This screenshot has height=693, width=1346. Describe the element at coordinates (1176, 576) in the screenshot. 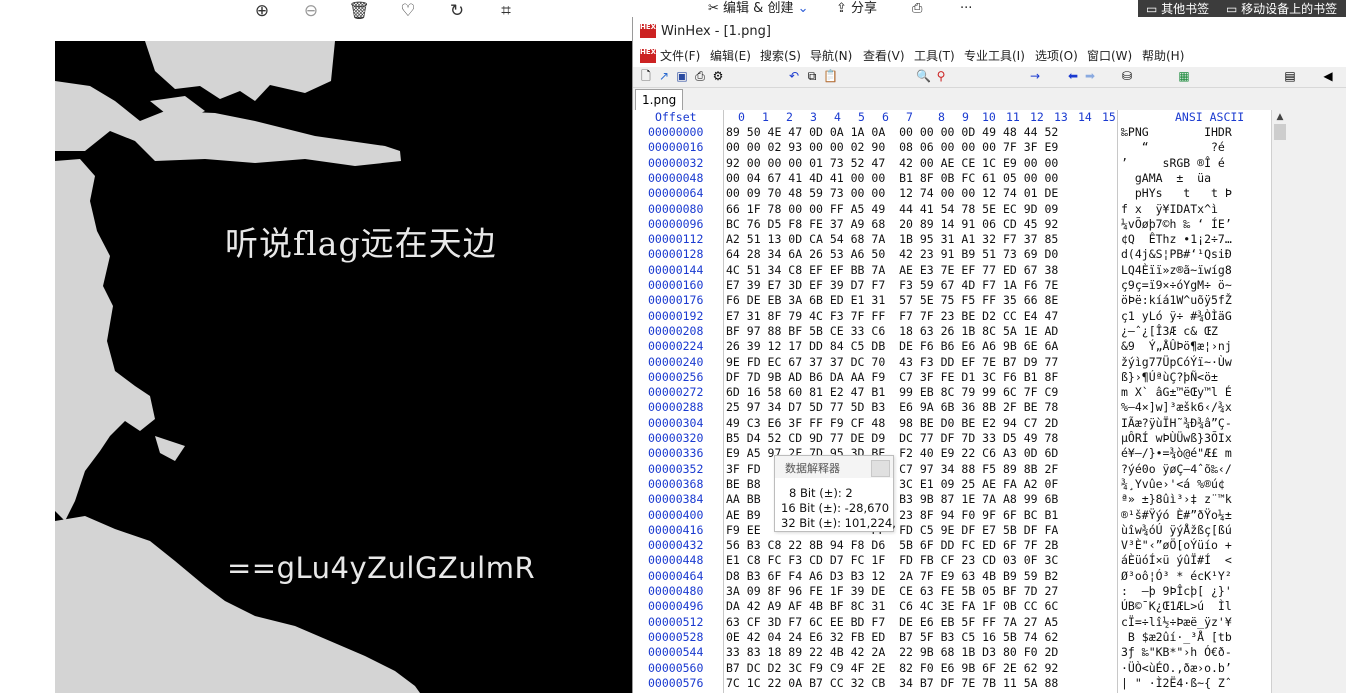

I see `row-ansi-text: Ø³oô¦Ó³ * écK¹Y²` at that location.